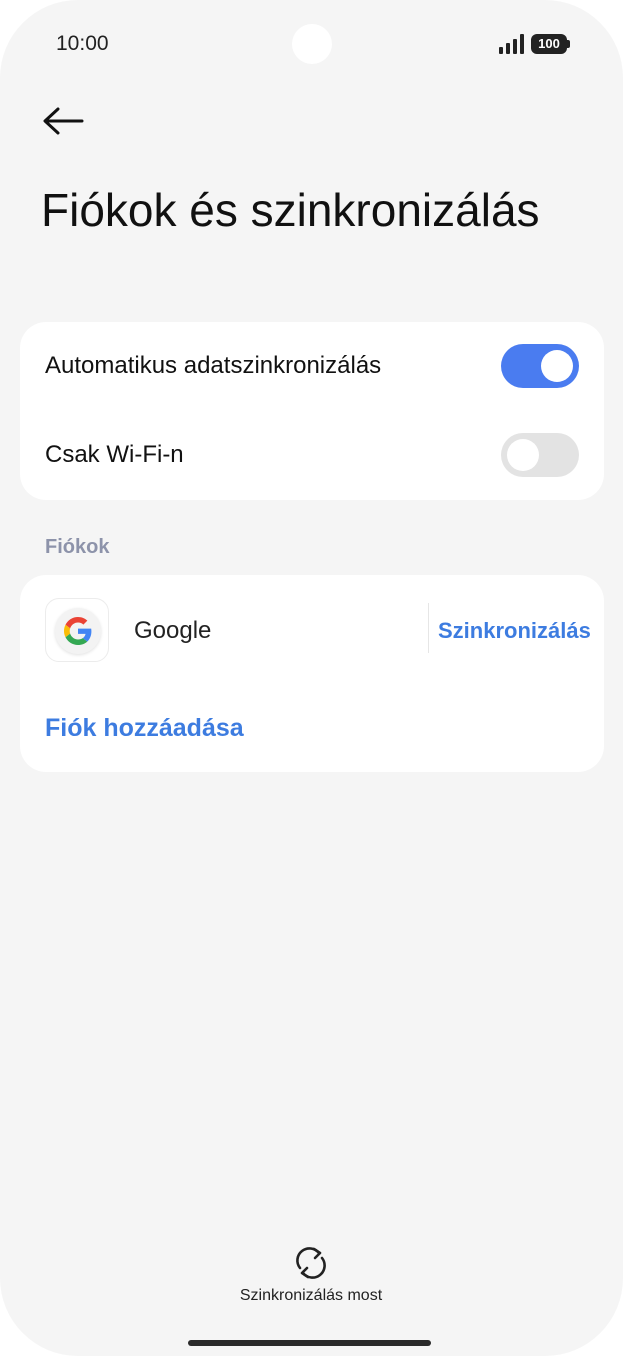  I want to click on auto-sync-row: Automatikus adatszinkronizálás, so click(312, 366).